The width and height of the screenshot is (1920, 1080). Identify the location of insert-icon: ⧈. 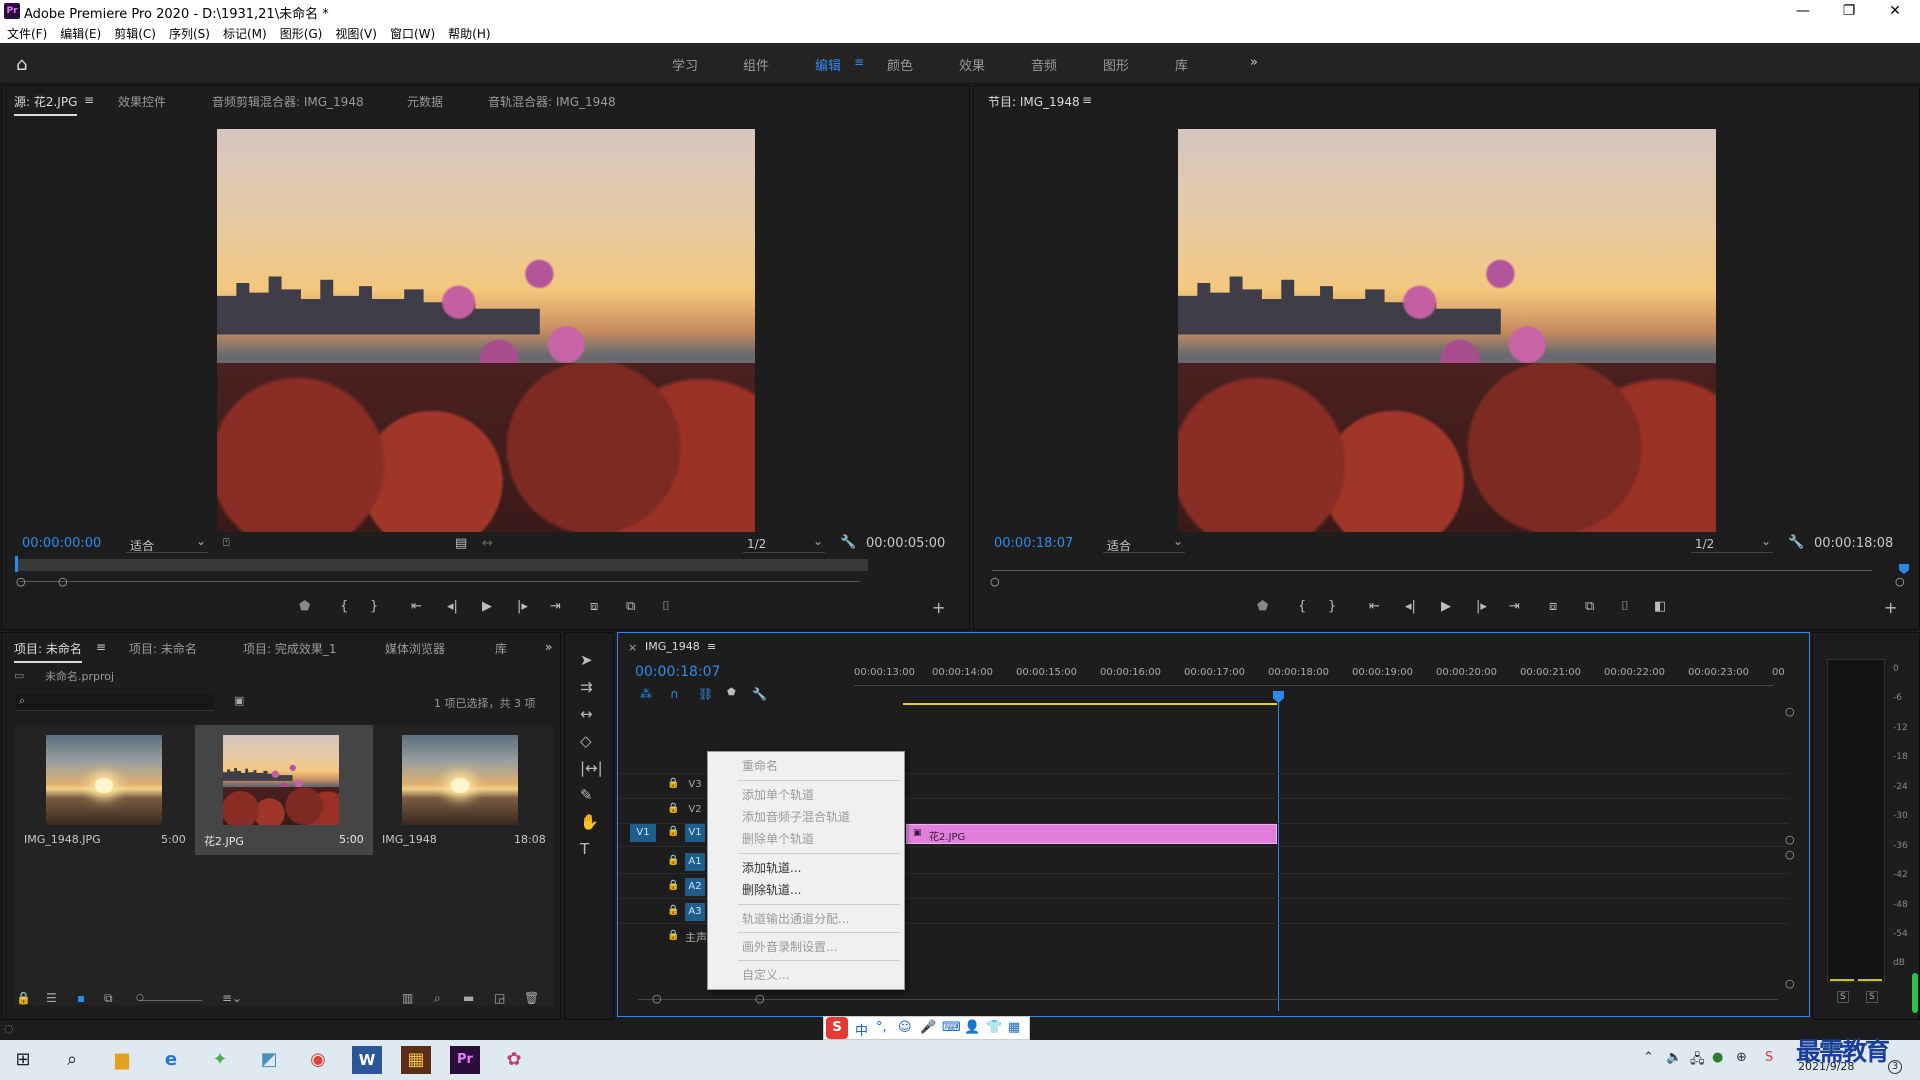
(594, 606).